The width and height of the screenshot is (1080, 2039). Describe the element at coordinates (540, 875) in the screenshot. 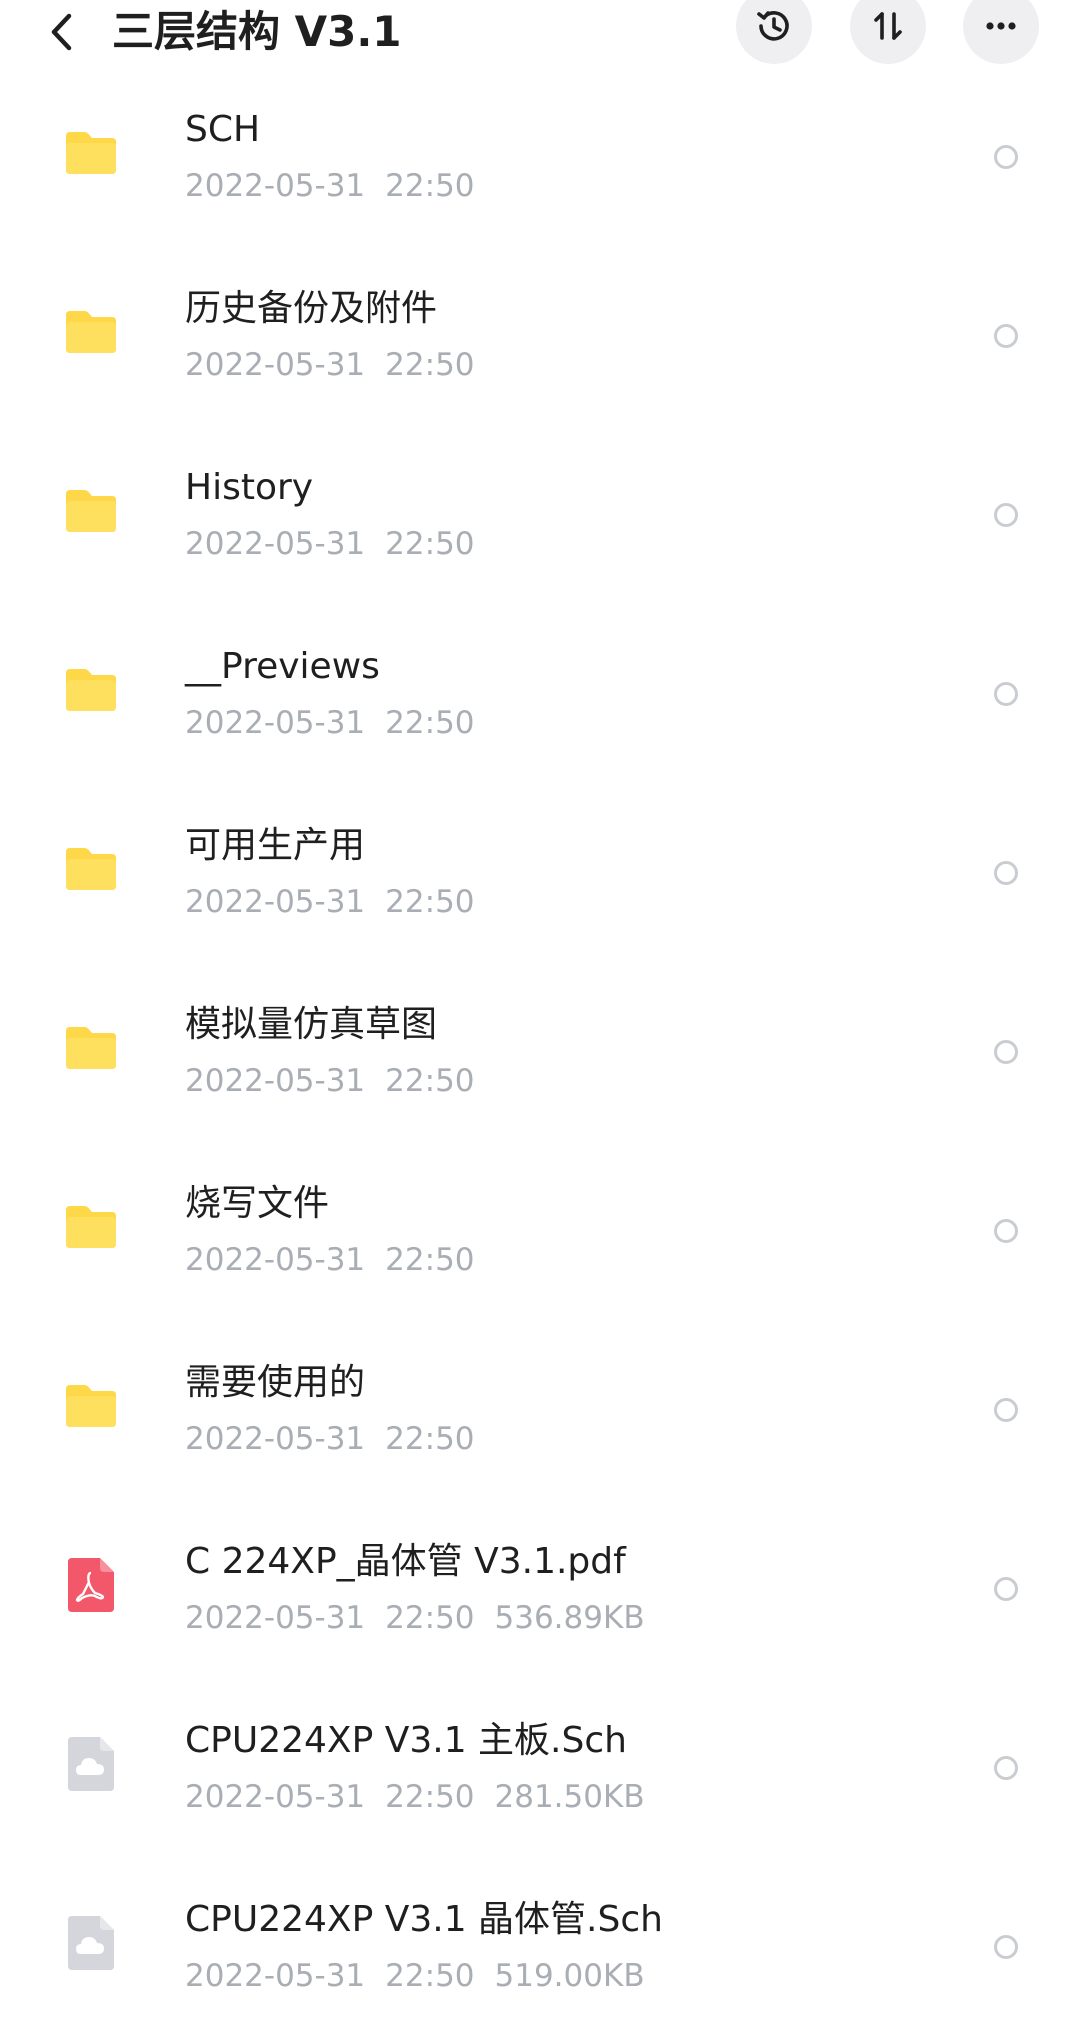

I see `file-row: 可用生产用 2022-05-31 22:50` at that location.